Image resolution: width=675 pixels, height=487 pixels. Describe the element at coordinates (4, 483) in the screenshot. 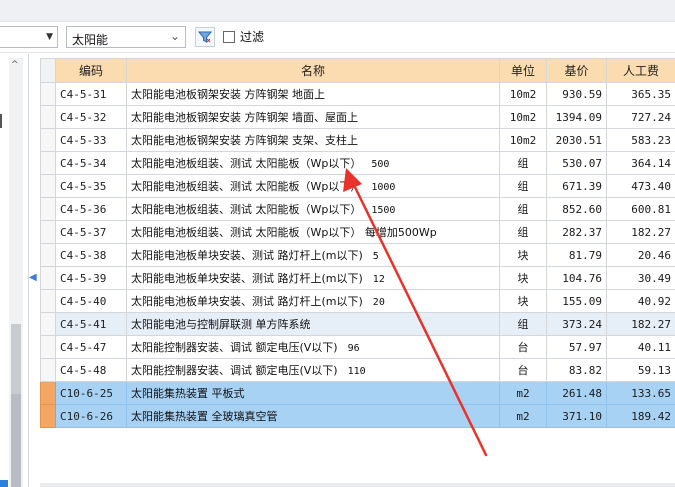

I see `status-indicator` at that location.